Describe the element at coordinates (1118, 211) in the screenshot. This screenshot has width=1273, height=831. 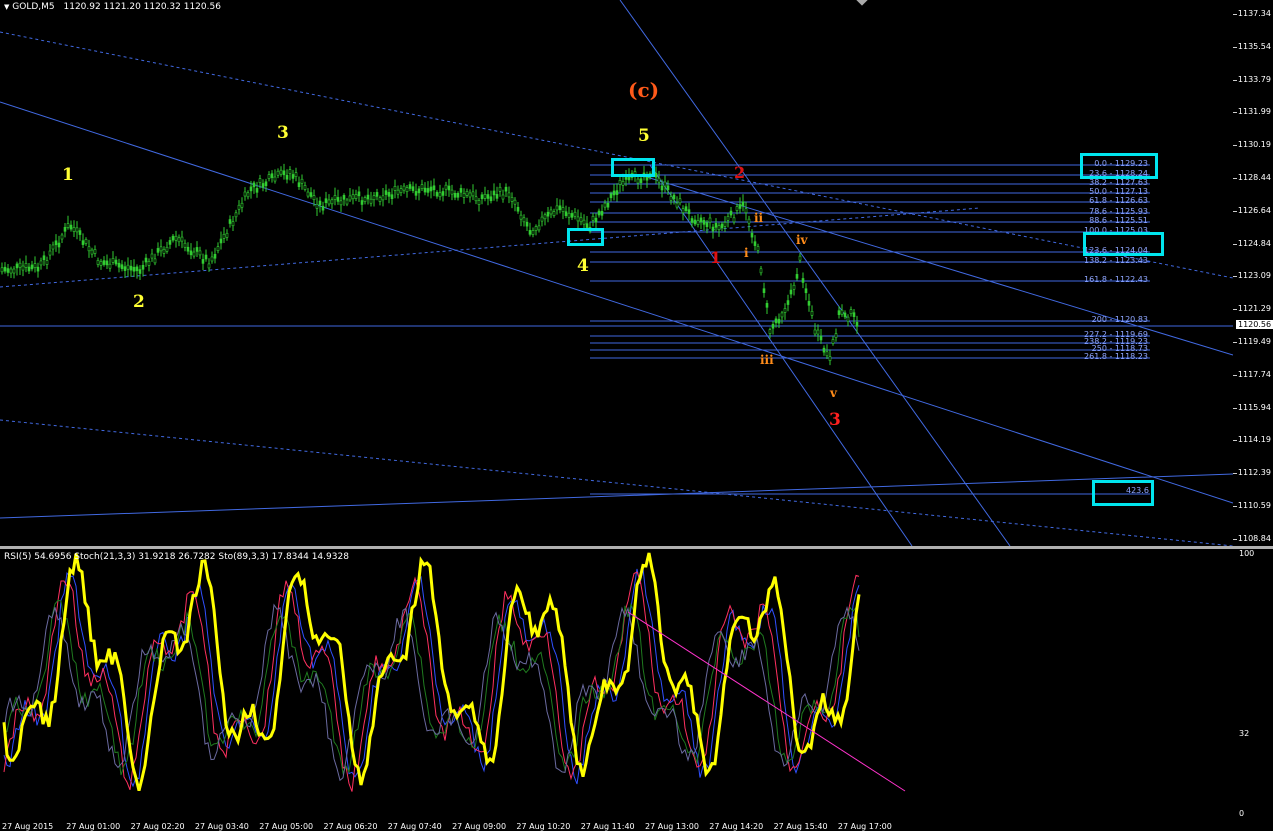
I see `fib-level-label: 78.6 - 1125.93` at that location.